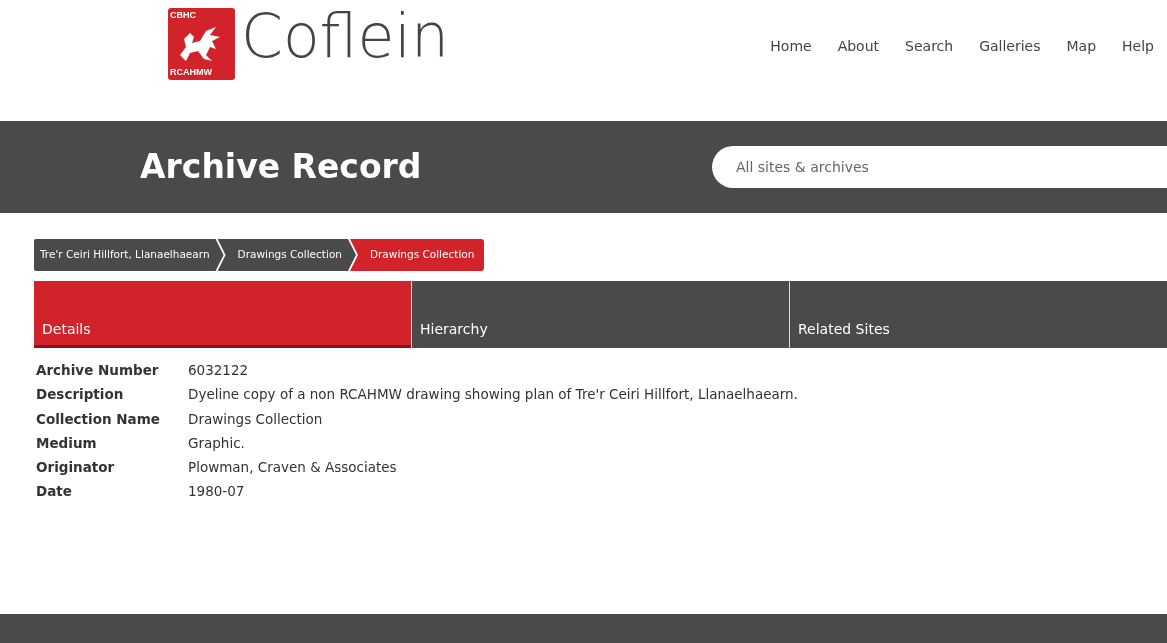 The height and width of the screenshot is (643, 1167). Describe the element at coordinates (219, 370) in the screenshot. I see `field-value: 6032122` at that location.